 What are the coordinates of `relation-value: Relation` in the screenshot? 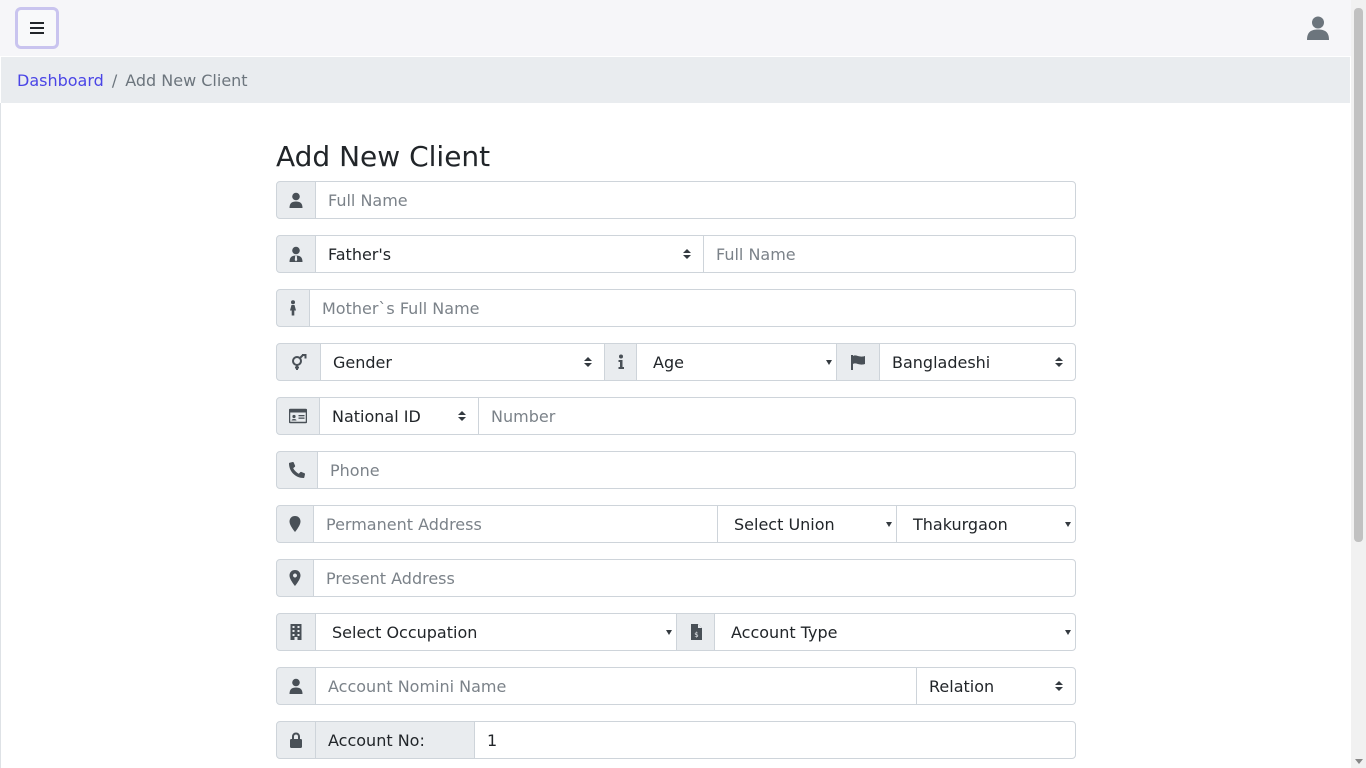 It's located at (962, 686).